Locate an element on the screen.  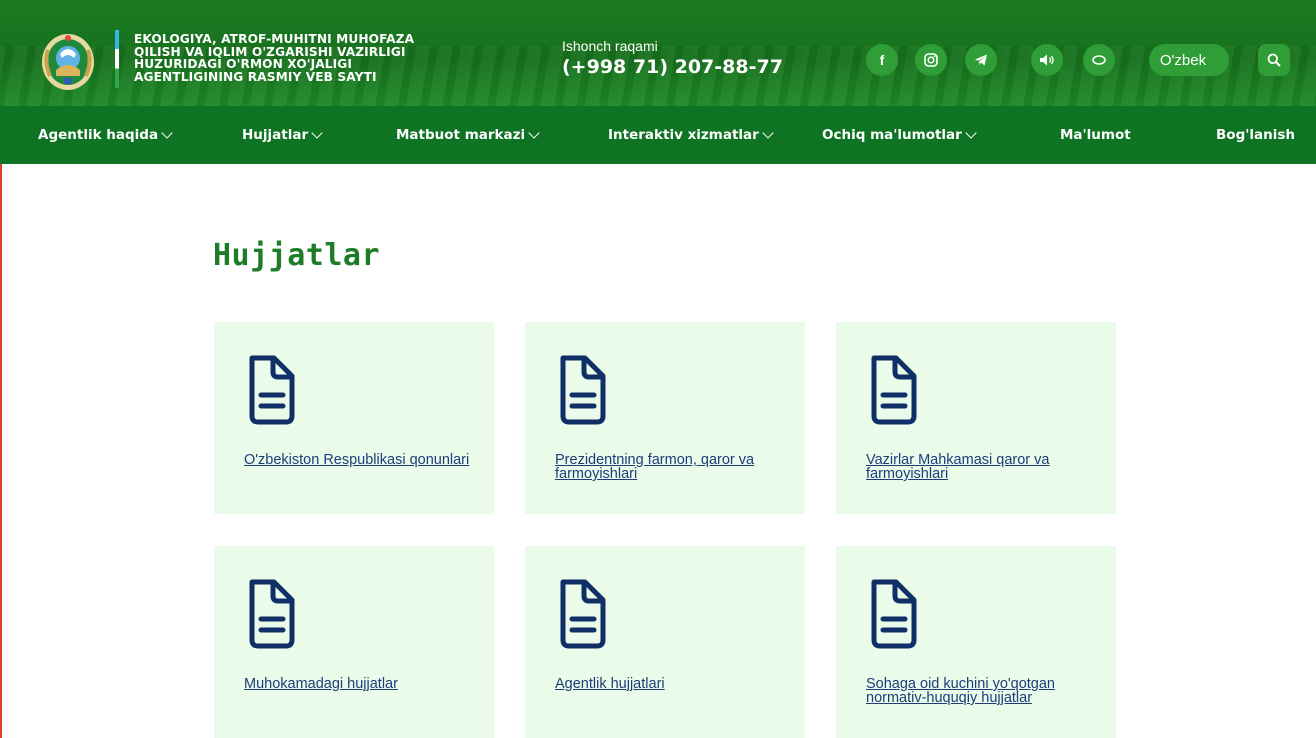
eye-icon is located at coordinates (1099, 60).